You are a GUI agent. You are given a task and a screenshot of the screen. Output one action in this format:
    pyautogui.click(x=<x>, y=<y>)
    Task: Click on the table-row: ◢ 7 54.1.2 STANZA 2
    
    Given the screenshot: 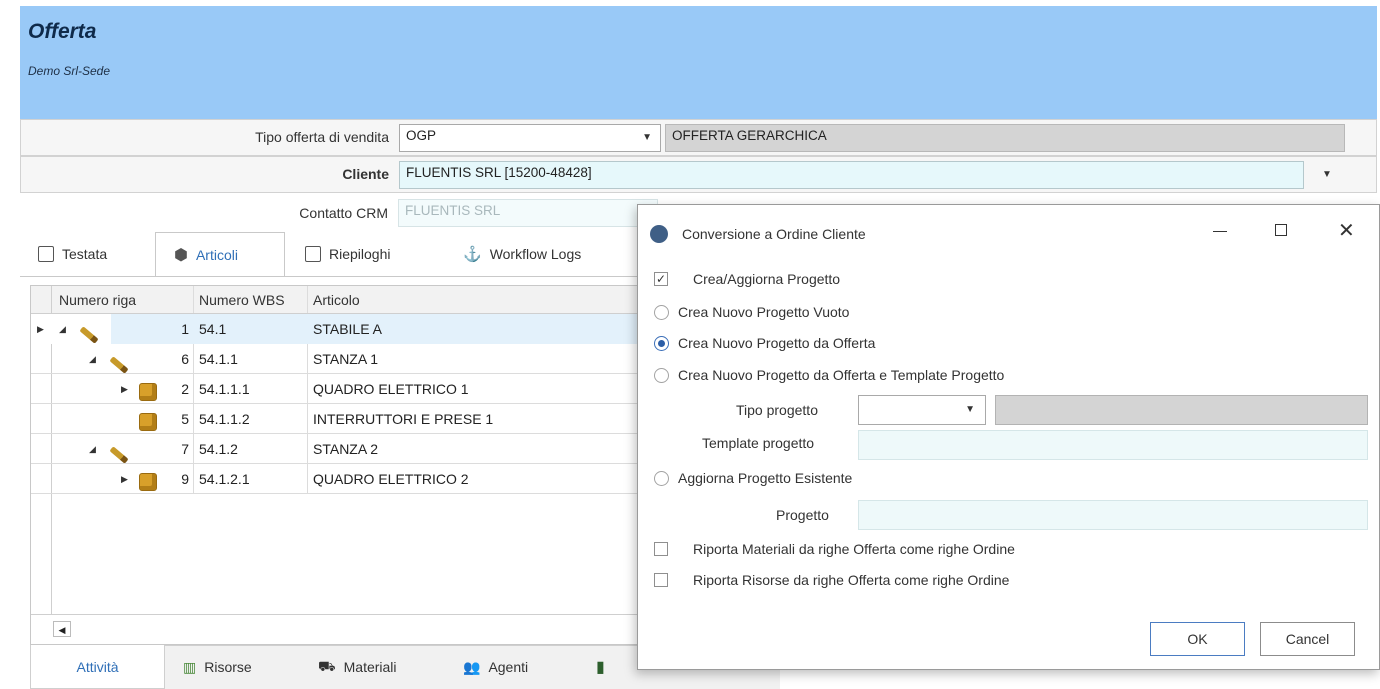 What is the action you would take?
    pyautogui.click(x=341, y=449)
    